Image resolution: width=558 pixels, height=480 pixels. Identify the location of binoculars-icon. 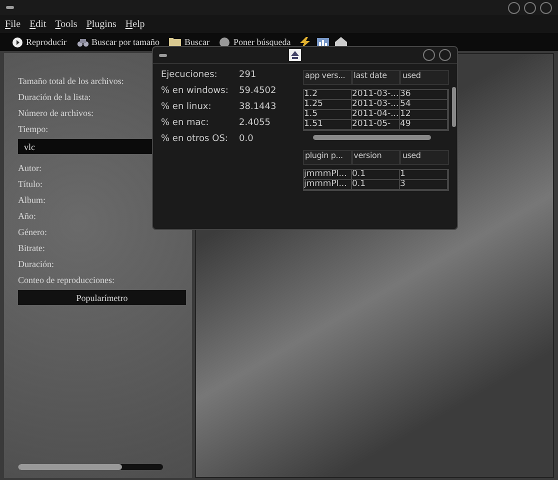
(82, 42).